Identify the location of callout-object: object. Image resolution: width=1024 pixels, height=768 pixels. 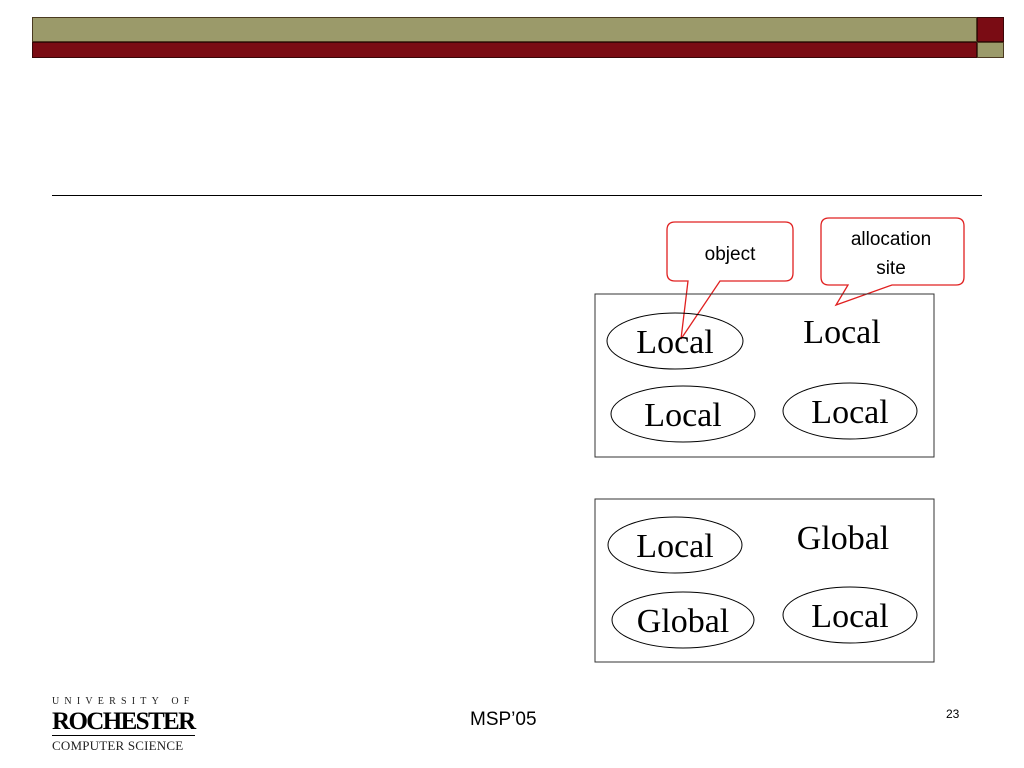
(730, 280).